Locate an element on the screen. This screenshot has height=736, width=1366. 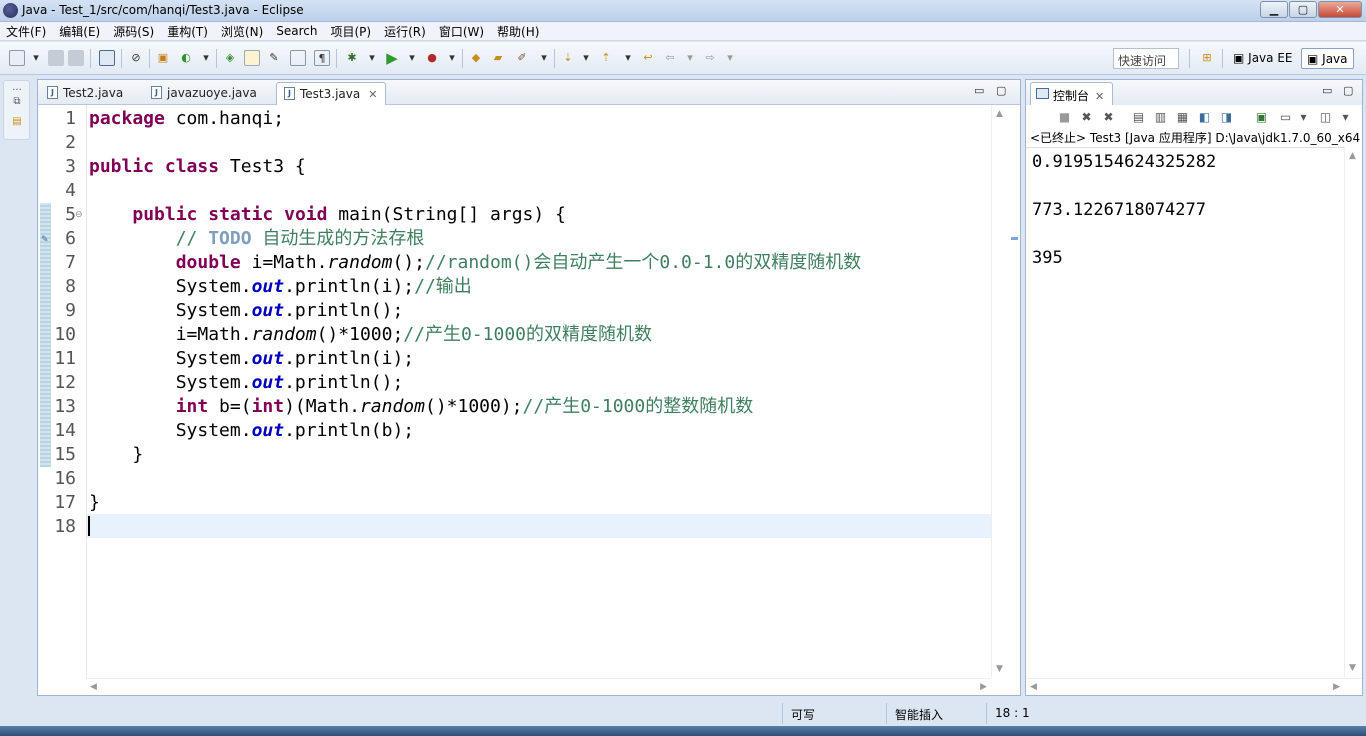
tab-test2-java: J Test2.java is located at coordinates (85, 93).